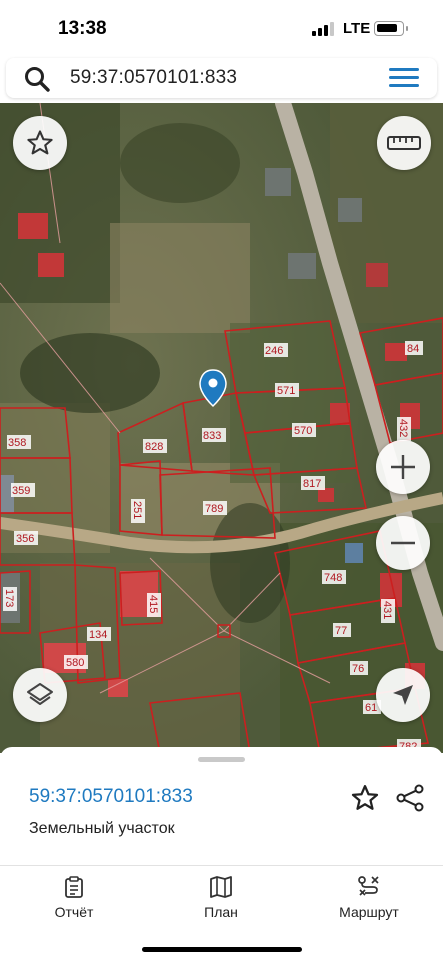 The image size is (443, 960). Describe the element at coordinates (98, 635) in the screenshot. I see `plot-label-134: 134` at that location.